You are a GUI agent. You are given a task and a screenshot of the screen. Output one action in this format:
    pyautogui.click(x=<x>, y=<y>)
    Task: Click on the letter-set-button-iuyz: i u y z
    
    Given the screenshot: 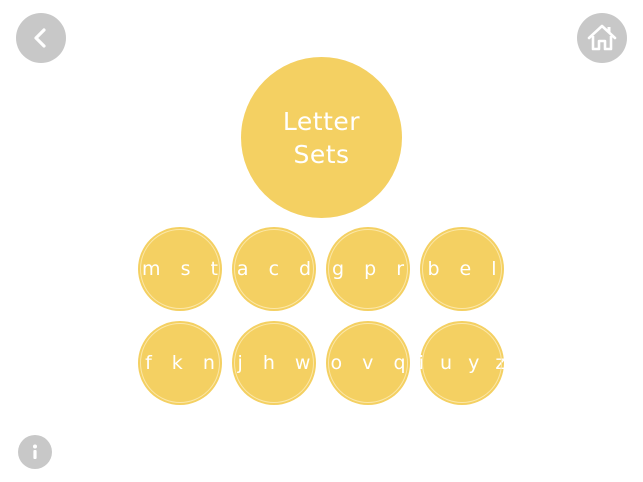 What is the action you would take?
    pyautogui.click(x=462, y=363)
    